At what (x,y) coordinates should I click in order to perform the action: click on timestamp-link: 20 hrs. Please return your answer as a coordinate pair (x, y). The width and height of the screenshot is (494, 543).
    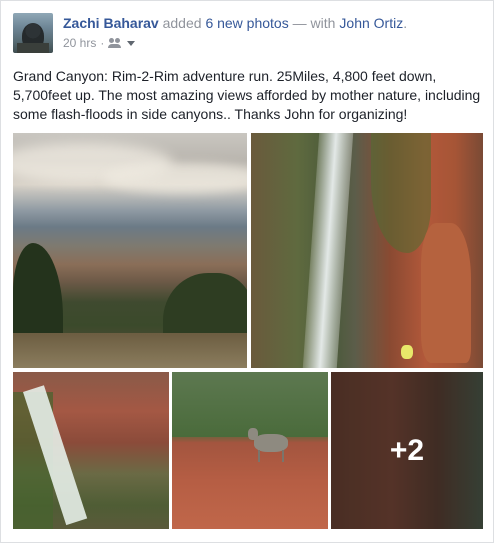
    Looking at the image, I should click on (79, 43).